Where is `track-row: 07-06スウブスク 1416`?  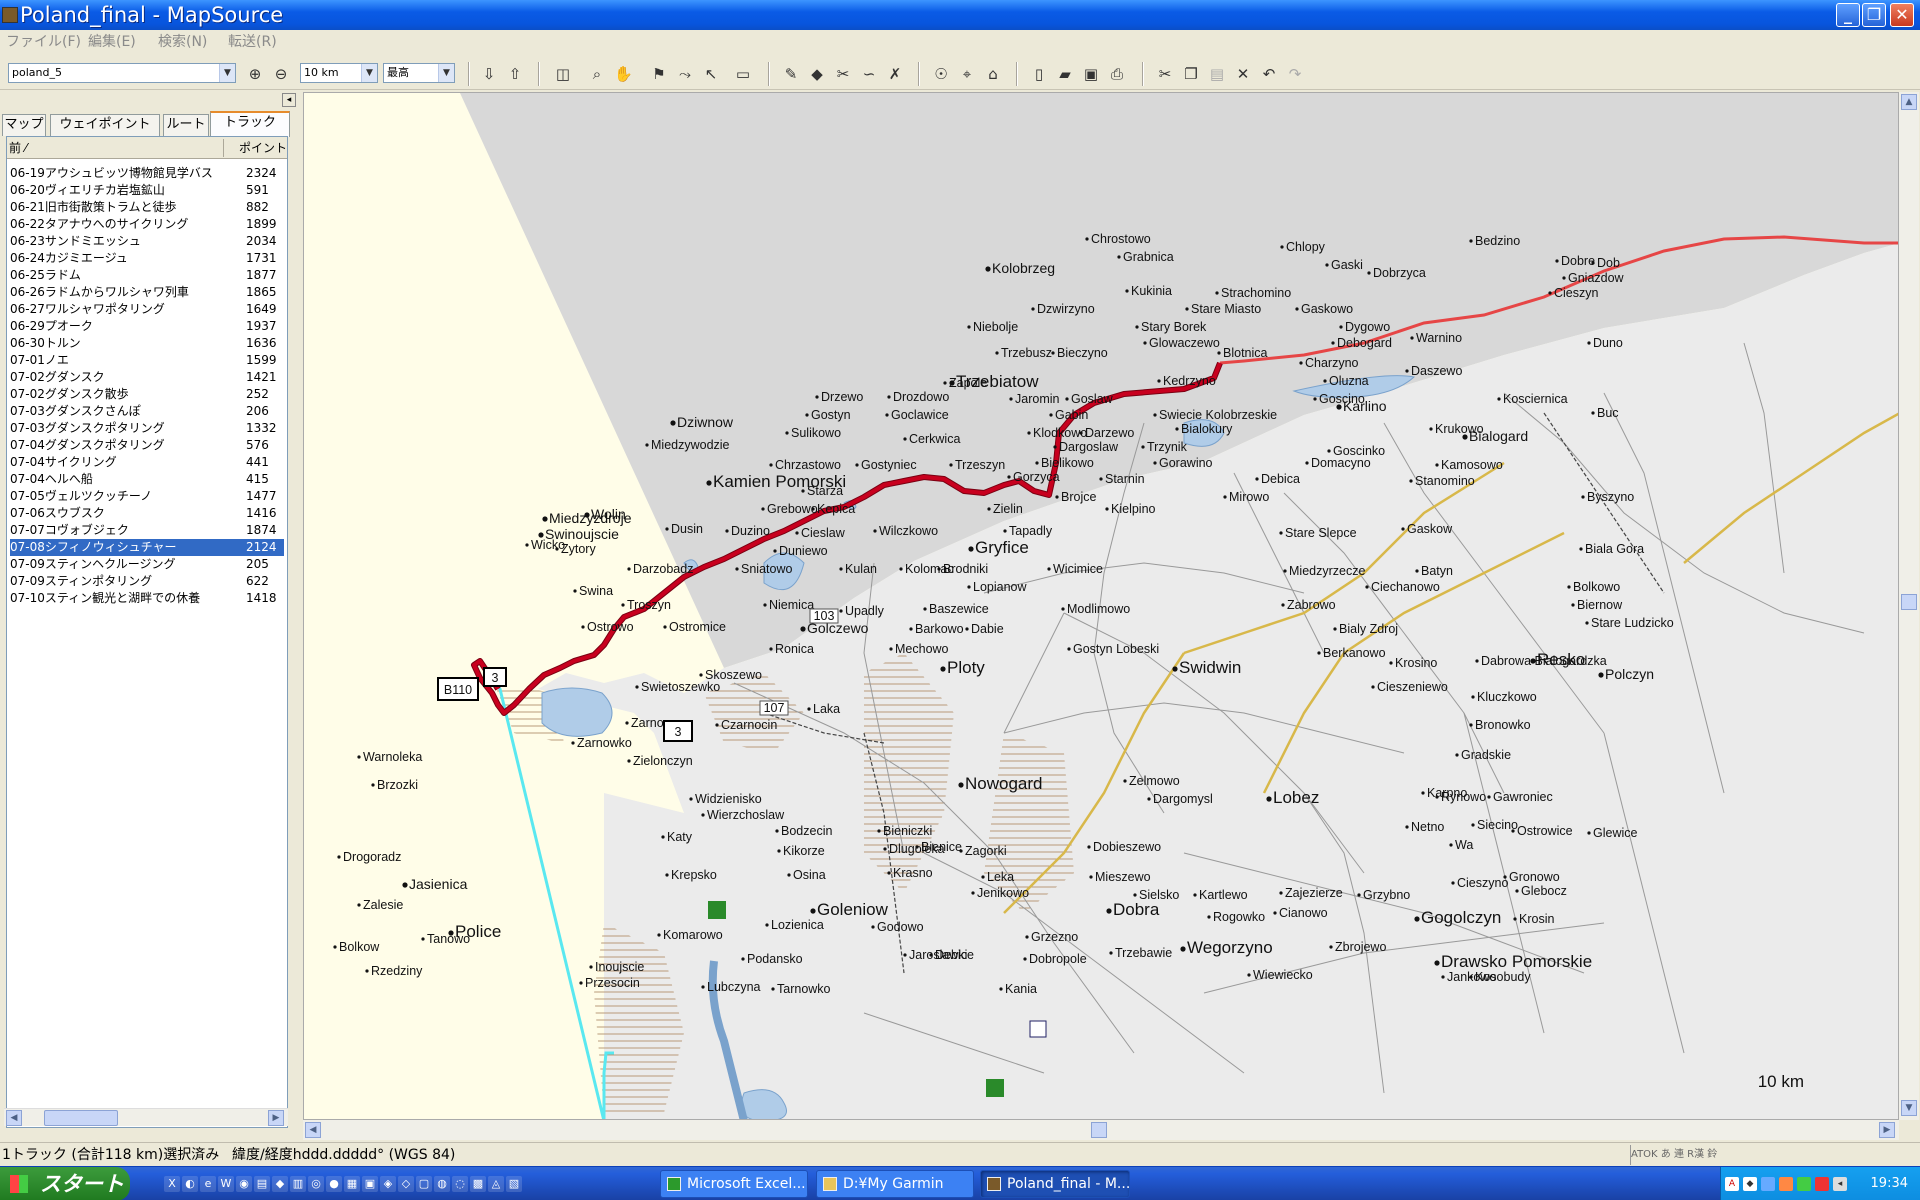 track-row: 07-06スウブスク 1416 is located at coordinates (147, 513).